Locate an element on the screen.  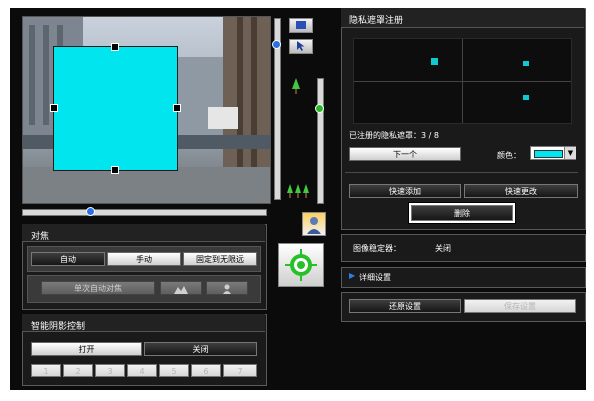
pointer-icon is located at coordinates (301, 46).